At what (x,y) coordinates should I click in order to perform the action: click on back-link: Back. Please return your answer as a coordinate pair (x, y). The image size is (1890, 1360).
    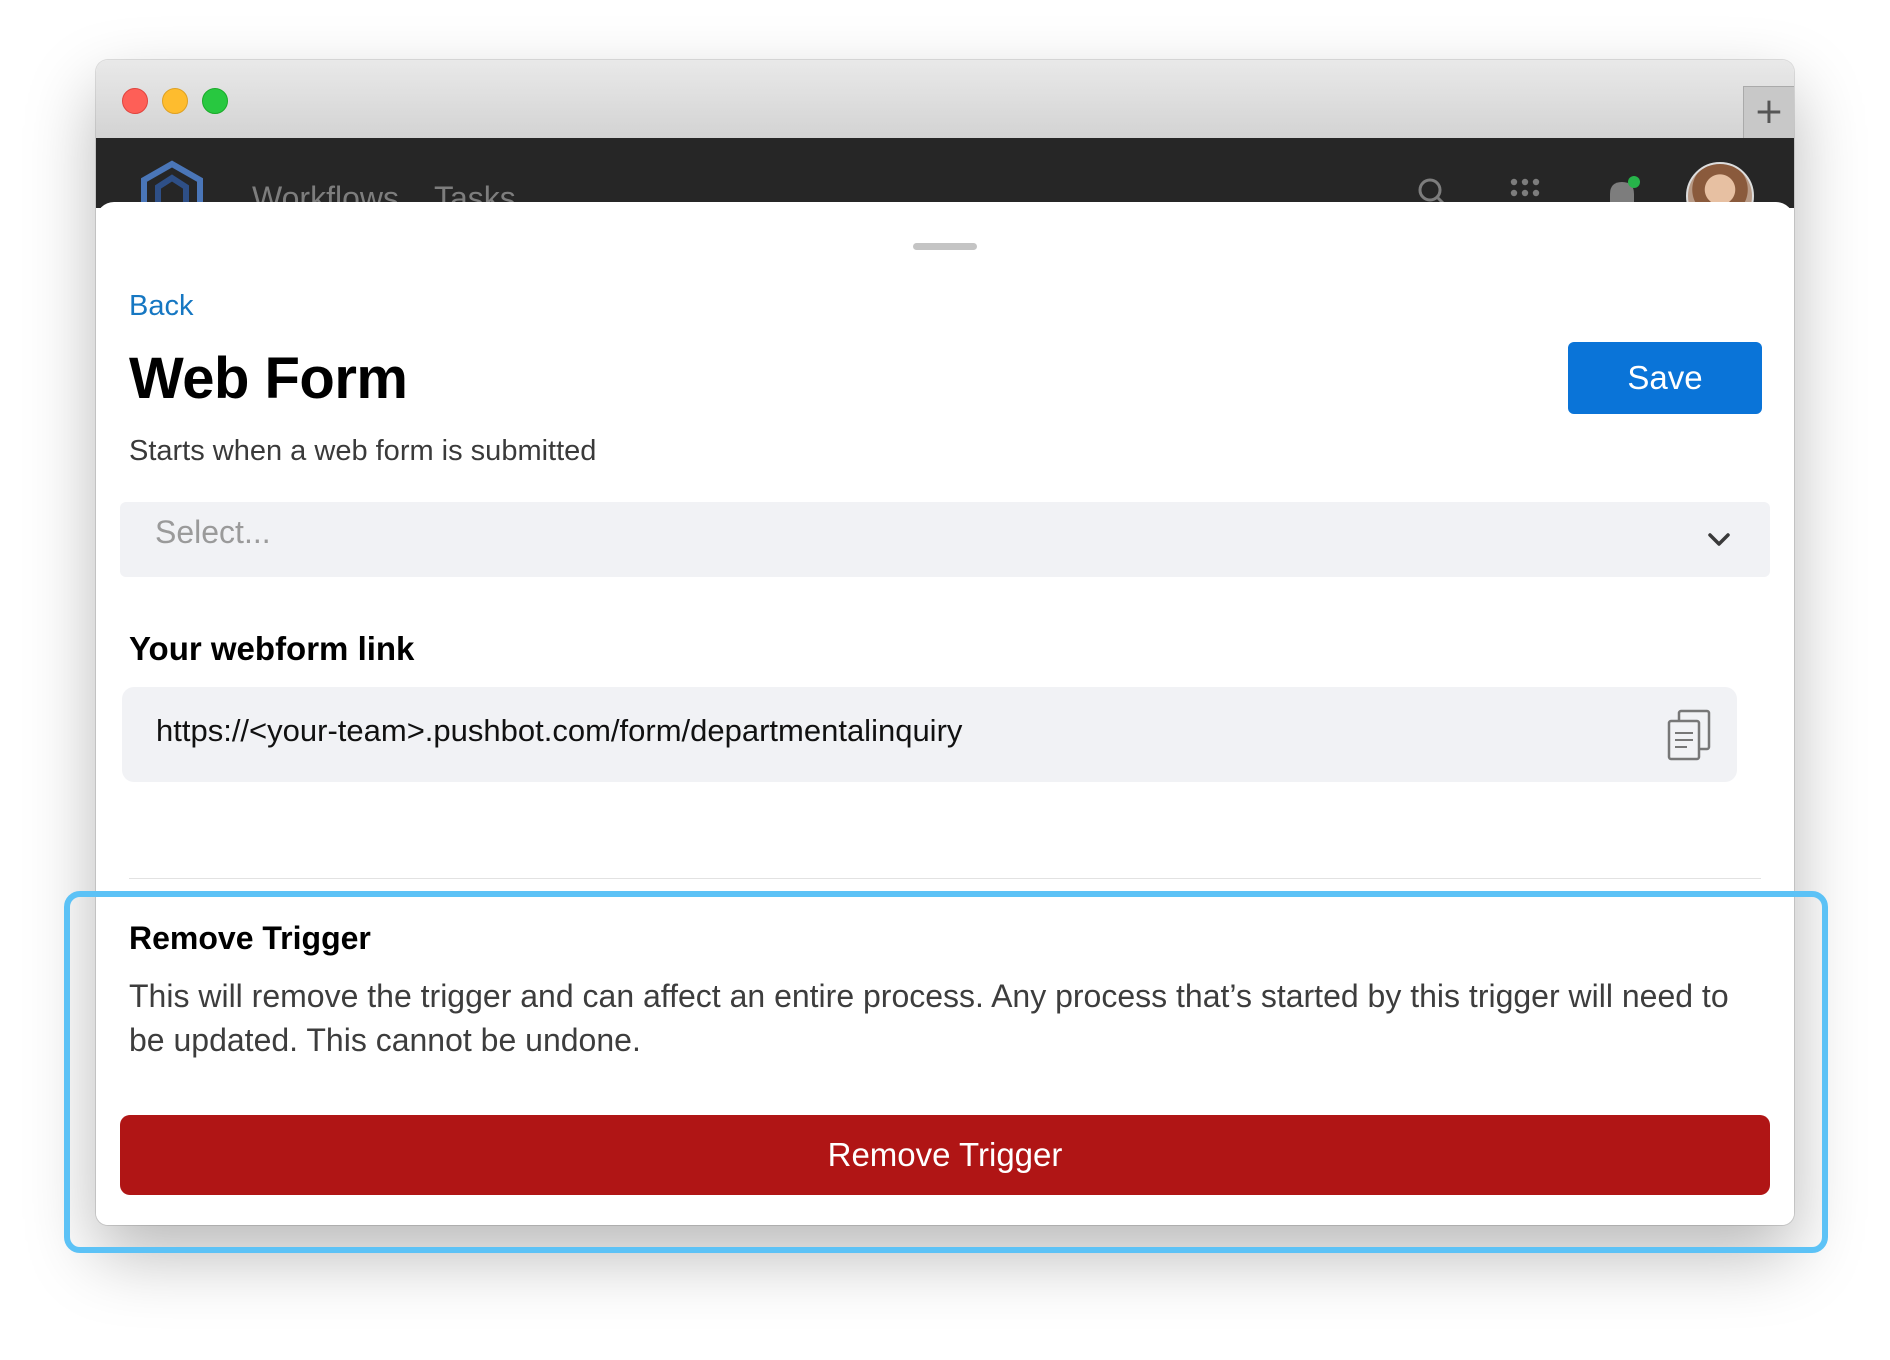
    Looking at the image, I should click on (161, 306).